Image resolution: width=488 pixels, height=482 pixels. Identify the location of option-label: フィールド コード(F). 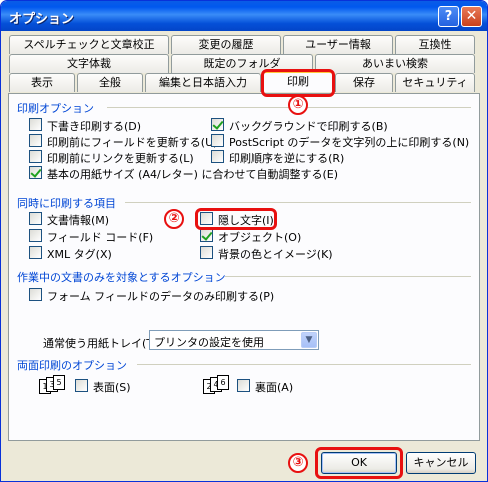
(100, 237).